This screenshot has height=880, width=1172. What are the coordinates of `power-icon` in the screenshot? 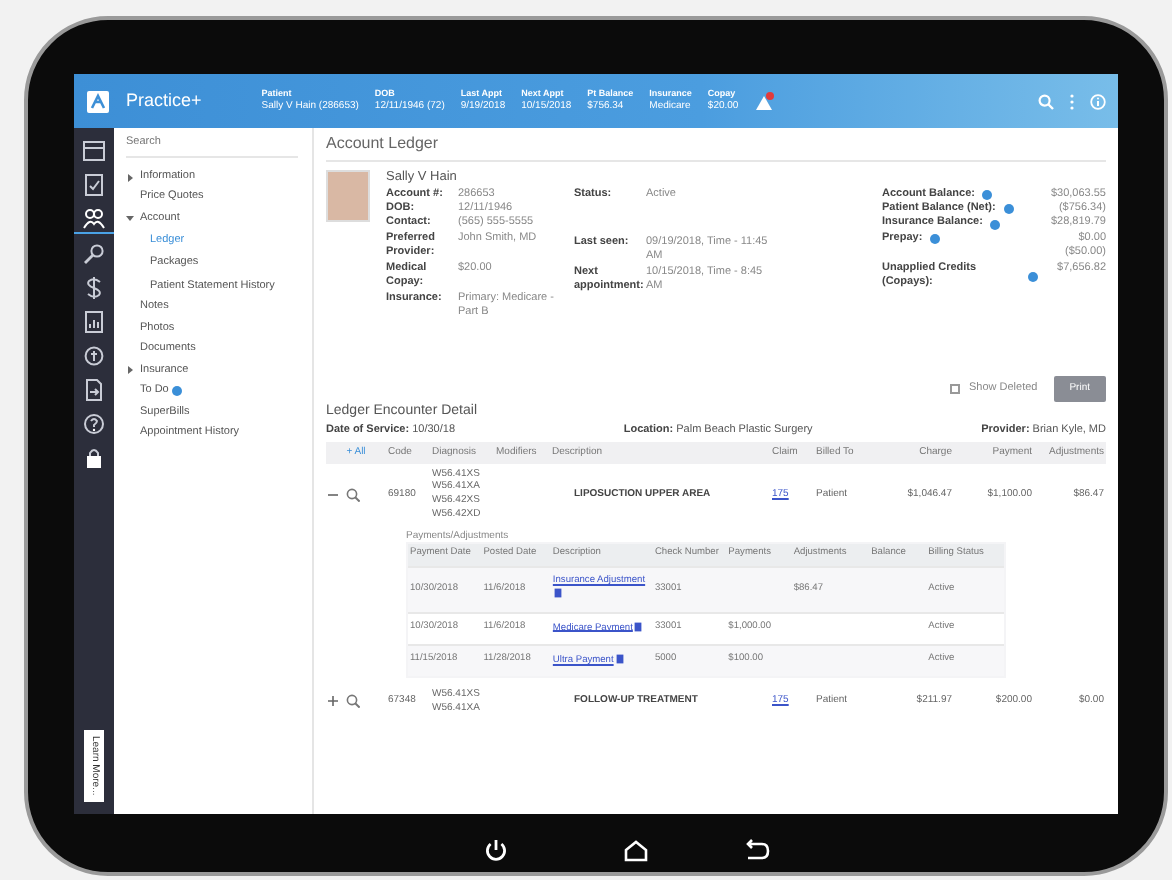 It's located at (498, 849).